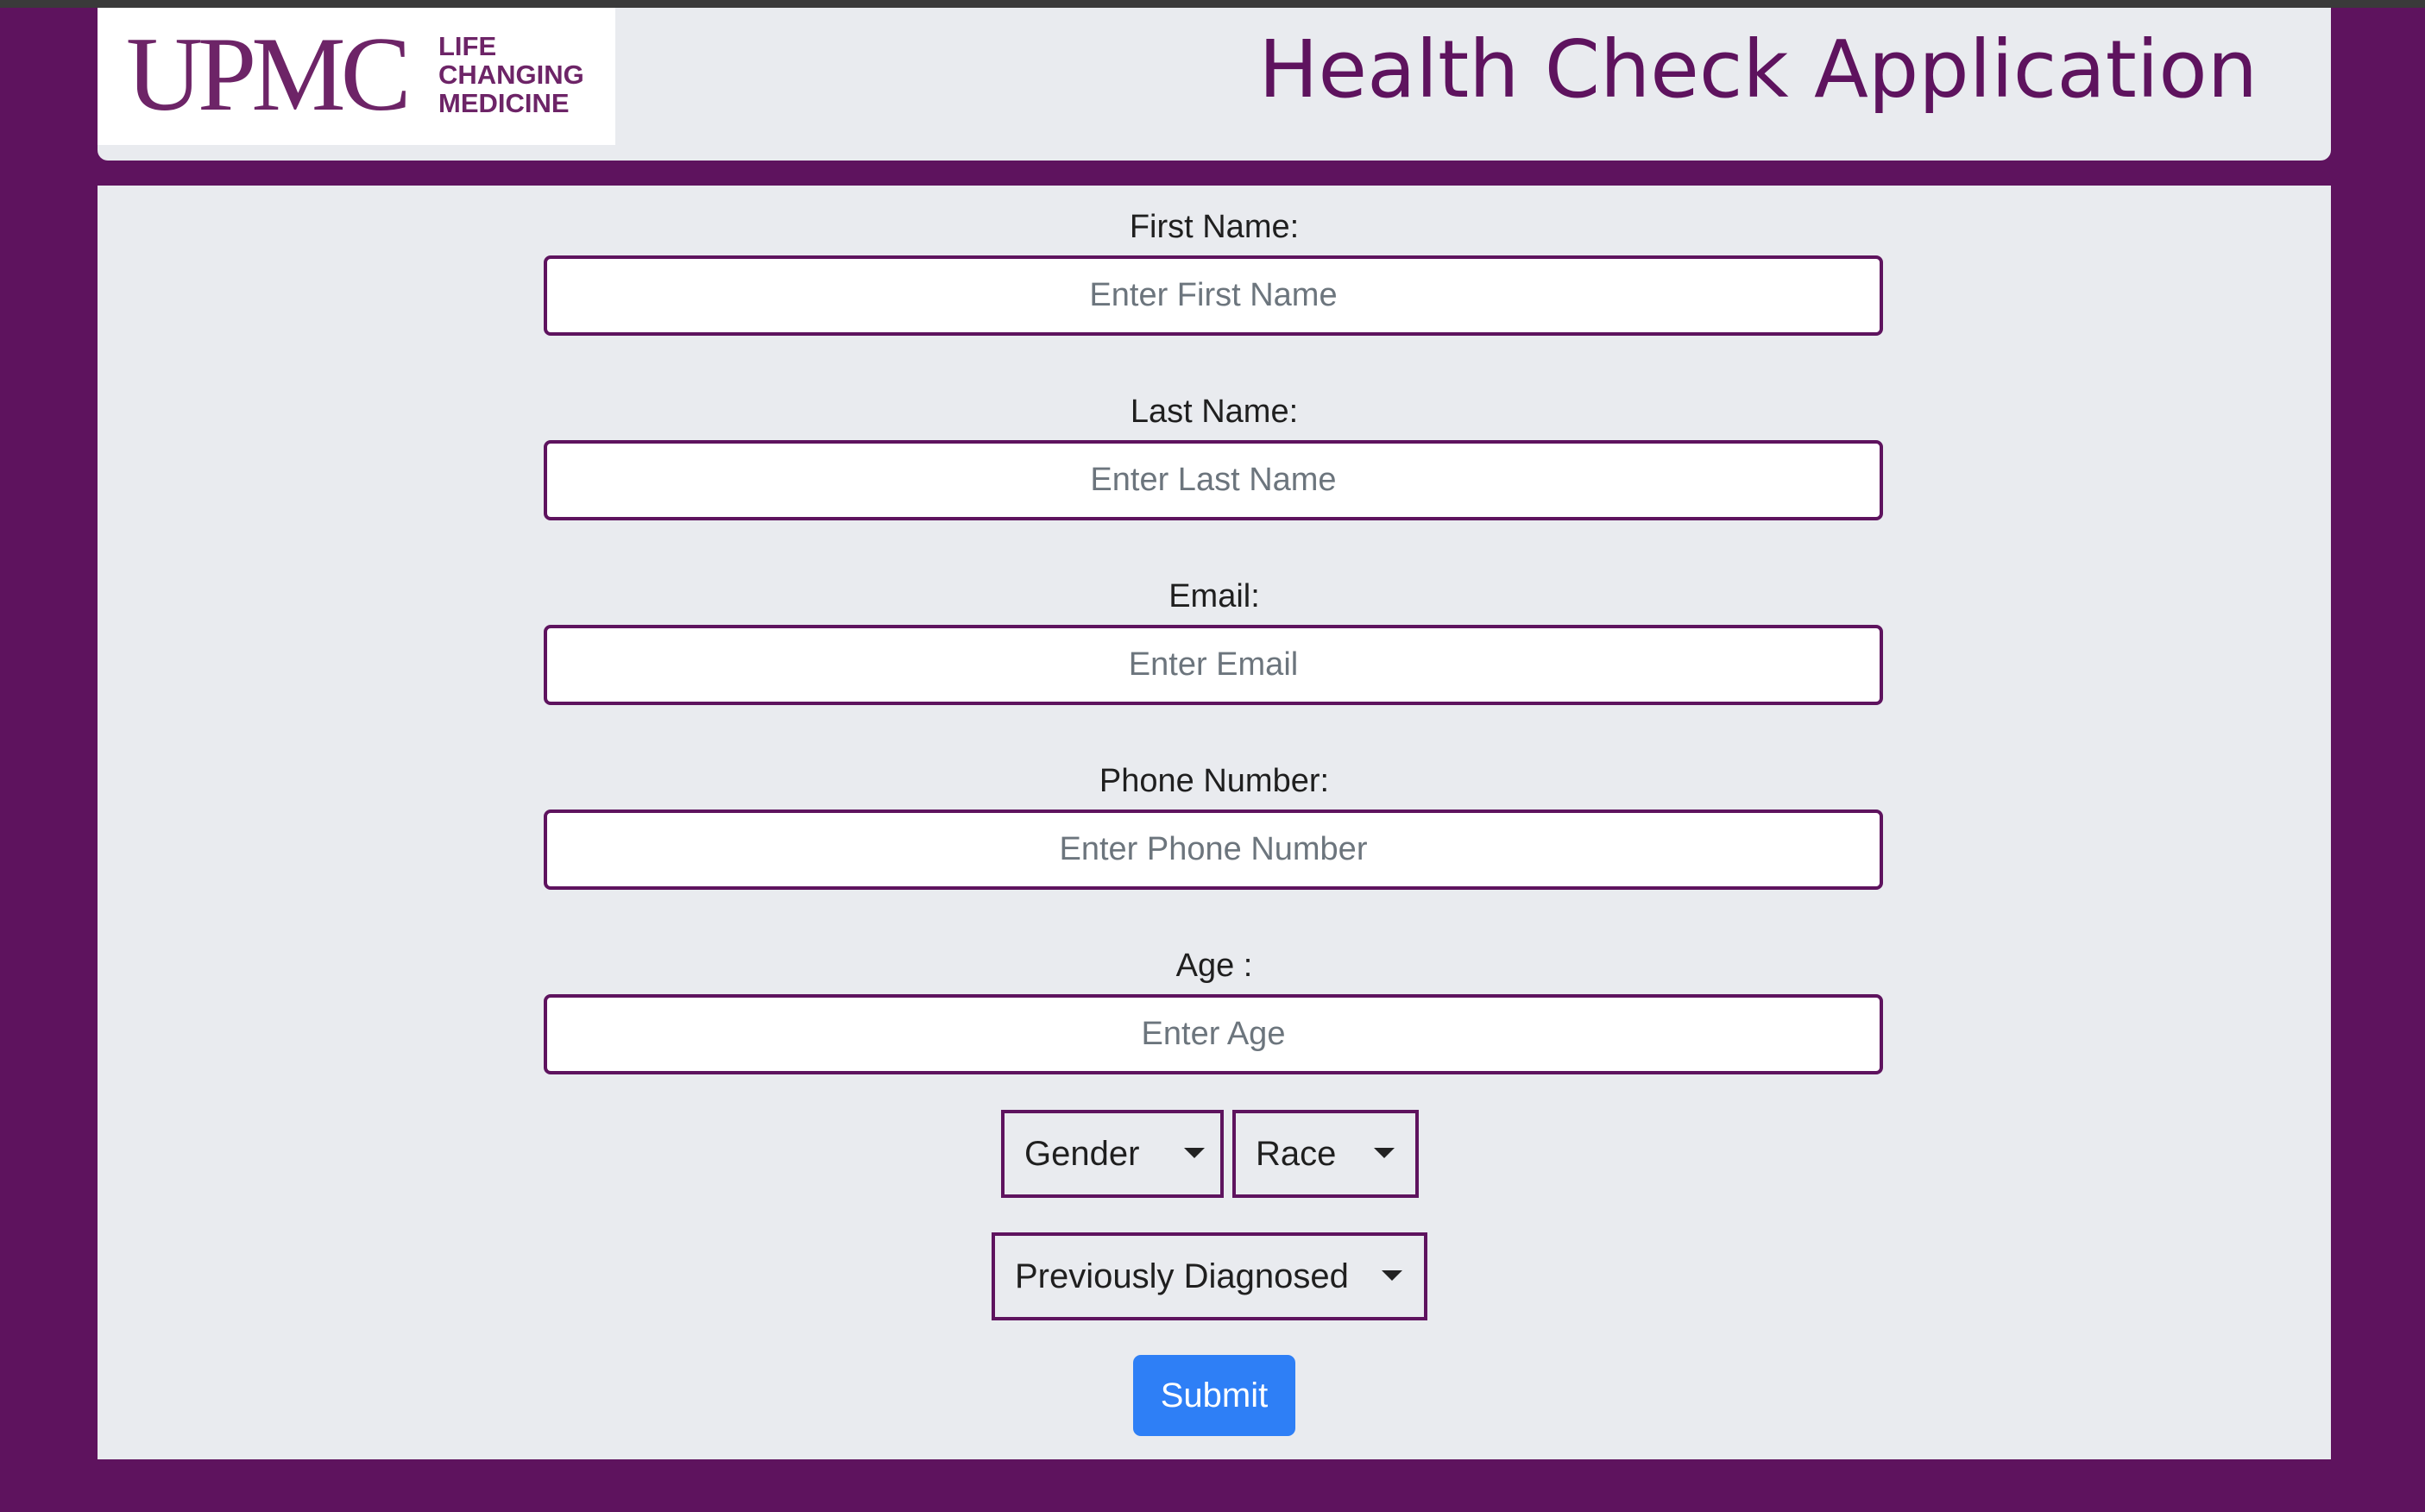  Describe the element at coordinates (269, 74) in the screenshot. I see `logo-wordmark: UPMC` at that location.